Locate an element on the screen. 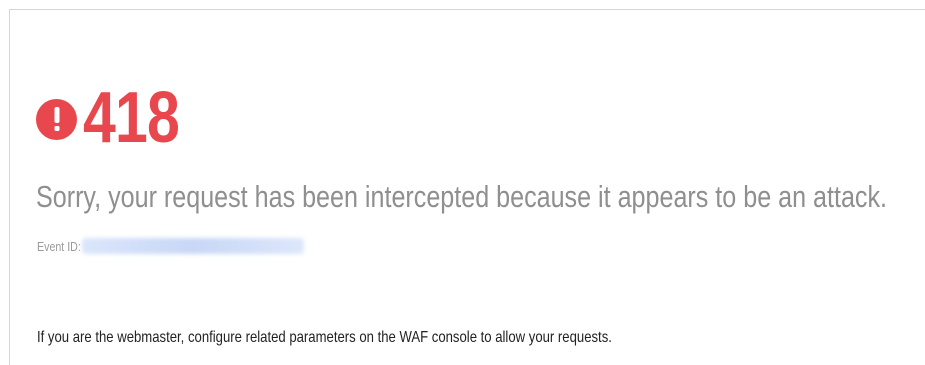 The width and height of the screenshot is (925, 365). event-id-value is located at coordinates (193, 246).